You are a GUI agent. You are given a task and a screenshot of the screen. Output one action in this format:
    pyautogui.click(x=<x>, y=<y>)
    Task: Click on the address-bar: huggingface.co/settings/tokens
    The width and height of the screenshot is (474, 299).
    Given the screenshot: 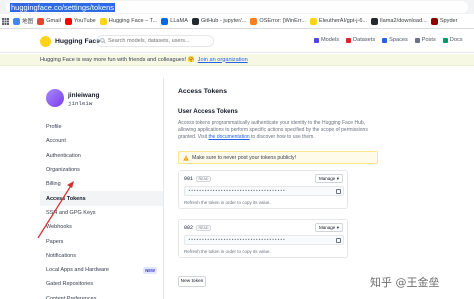 What is the action you would take?
    pyautogui.click(x=237, y=7)
    